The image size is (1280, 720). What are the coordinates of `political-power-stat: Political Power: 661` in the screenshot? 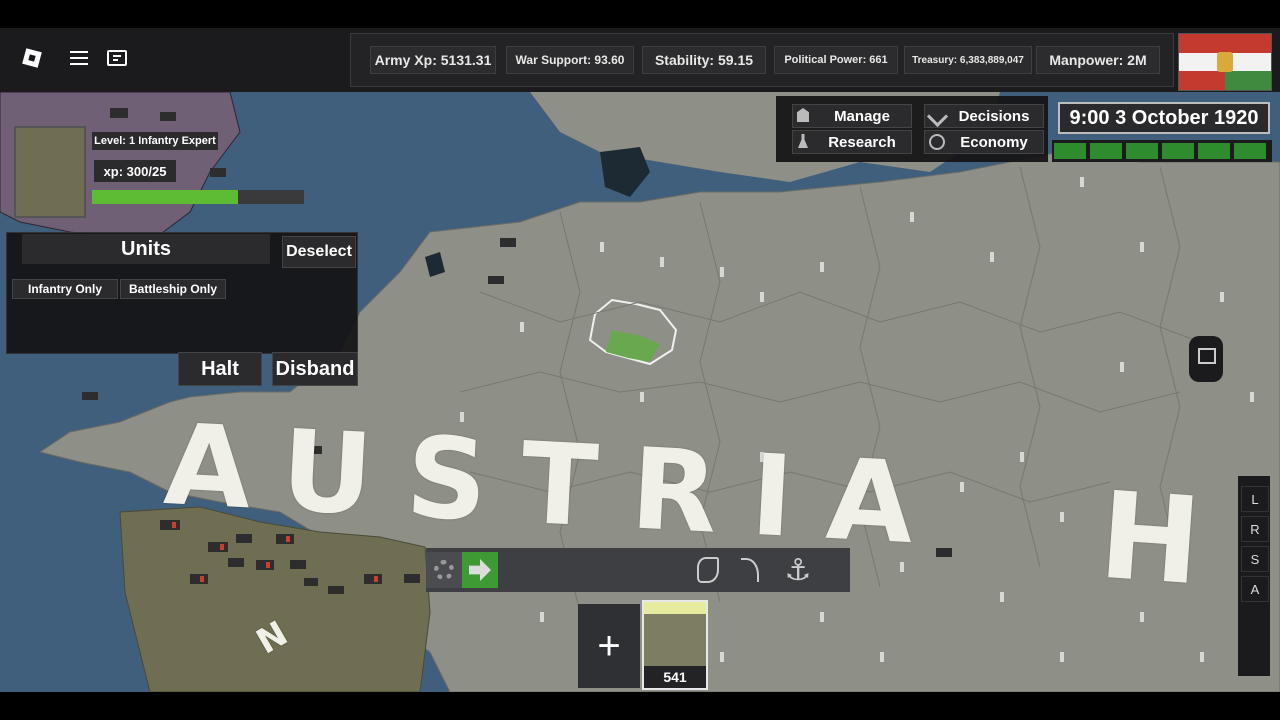 It's located at (836, 60).